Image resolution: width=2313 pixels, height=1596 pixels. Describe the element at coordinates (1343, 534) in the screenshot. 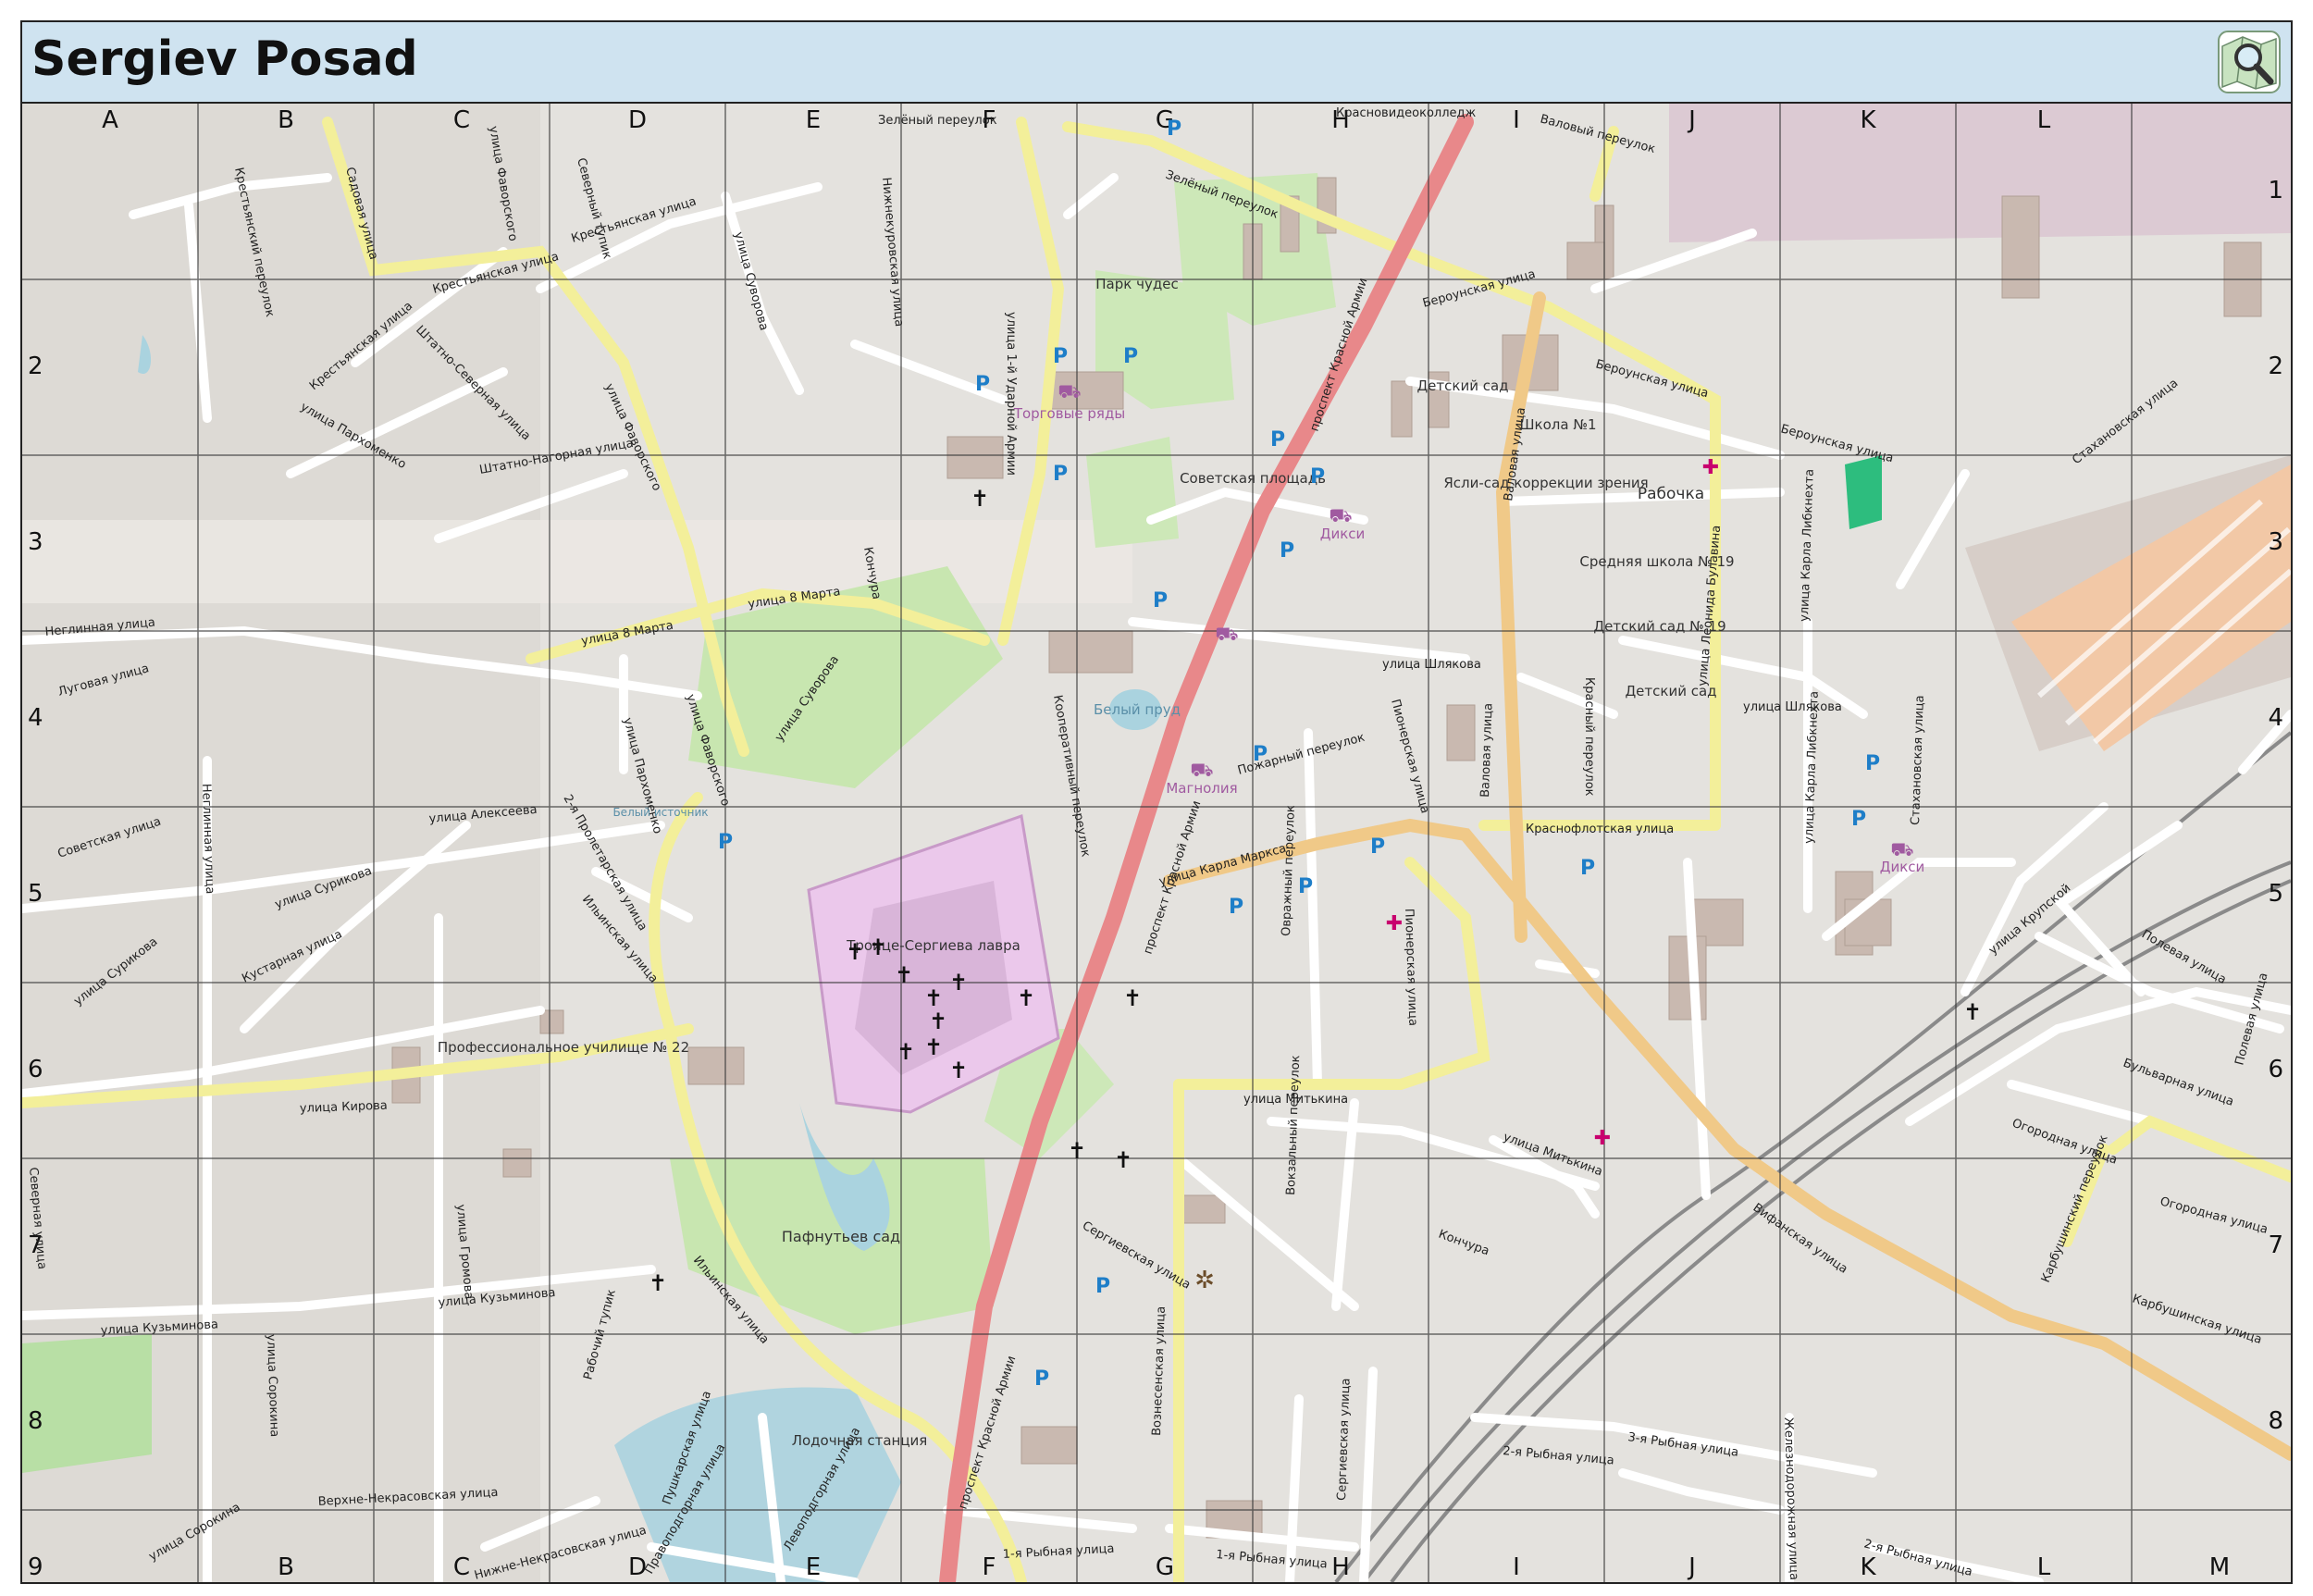

I see `place-label: Дикси` at that location.